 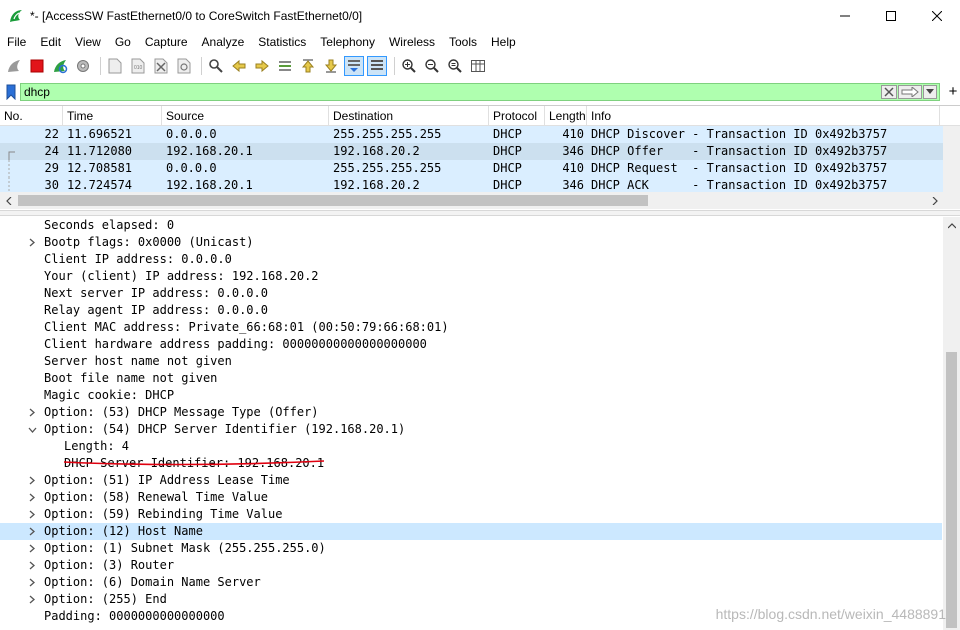 I want to click on toolbar-separator, so click(x=201, y=66).